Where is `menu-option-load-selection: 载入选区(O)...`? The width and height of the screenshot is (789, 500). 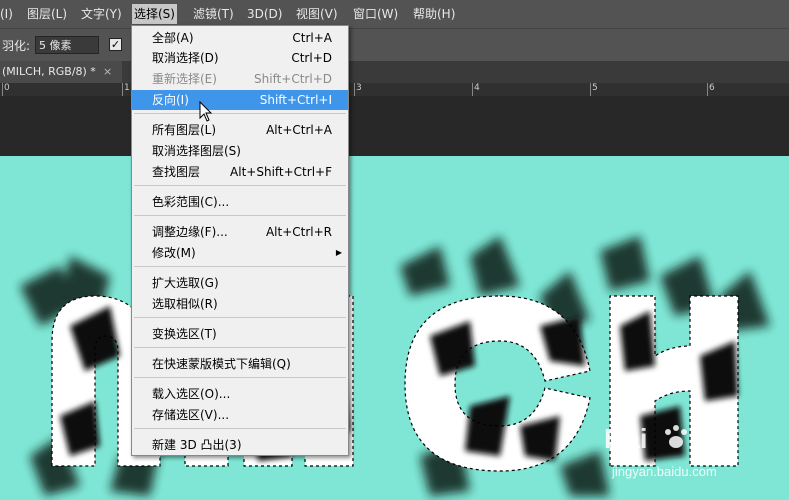
menu-option-load-selection: 载入选区(O)... is located at coordinates (240, 394).